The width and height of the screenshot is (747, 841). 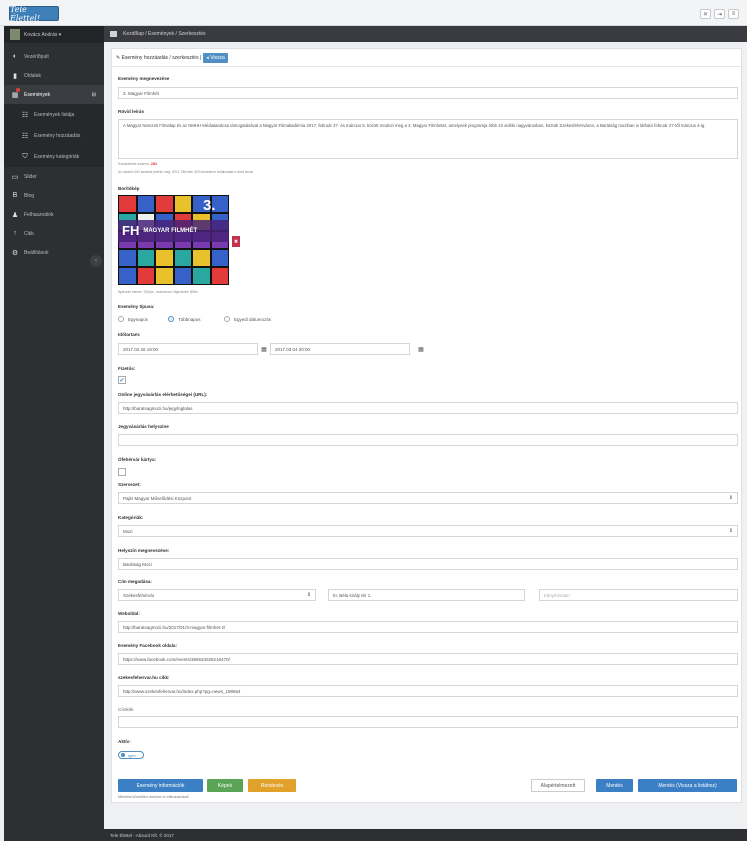 I want to click on sidebar-subitem-categories: ⛉ Esemény kategóriák, so click(x=54, y=156).